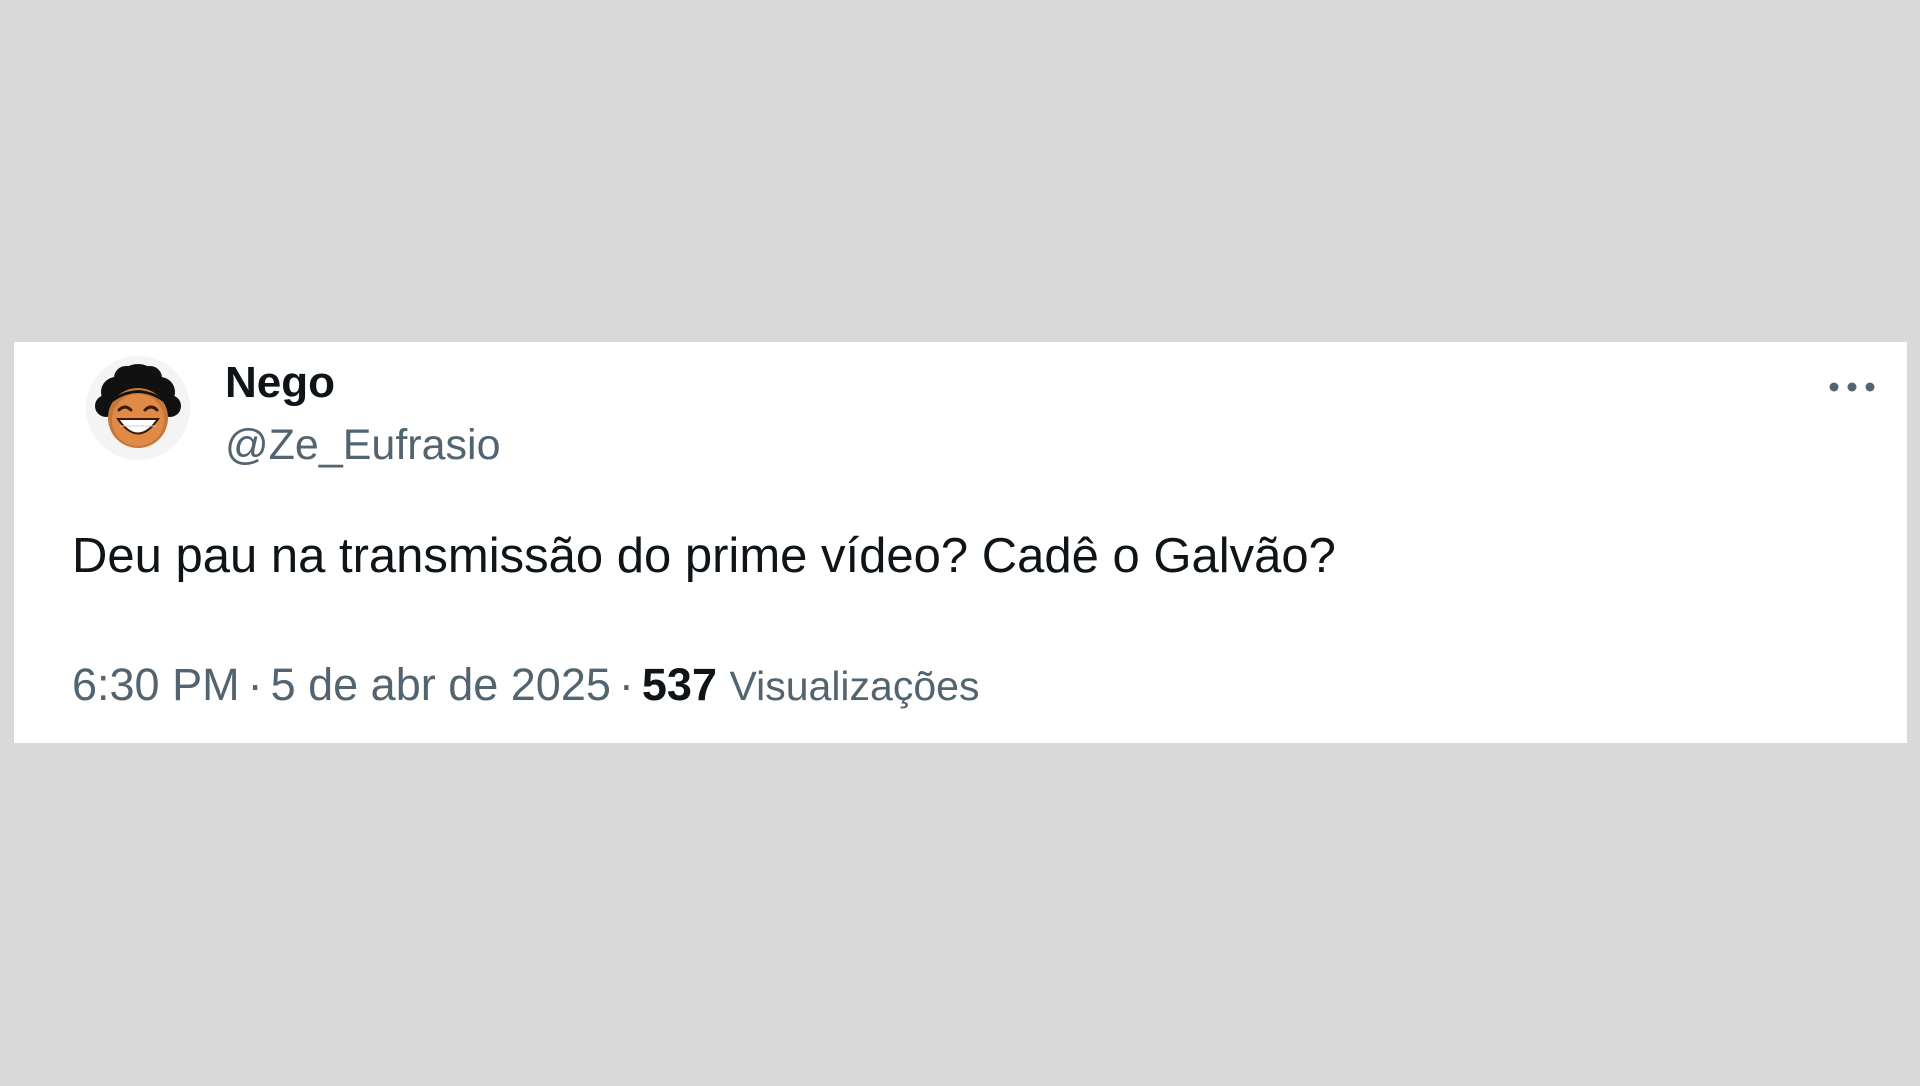 This screenshot has width=1920, height=1086. I want to click on more-options-button, so click(1852, 387).